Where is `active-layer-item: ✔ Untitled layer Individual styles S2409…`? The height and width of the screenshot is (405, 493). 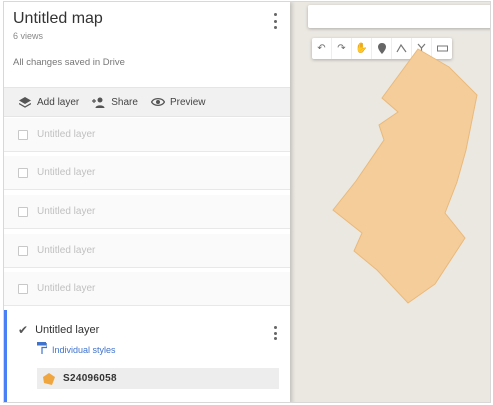
active-layer-item: ✔ Untitled layer Individual styles S2409… is located at coordinates (147, 356).